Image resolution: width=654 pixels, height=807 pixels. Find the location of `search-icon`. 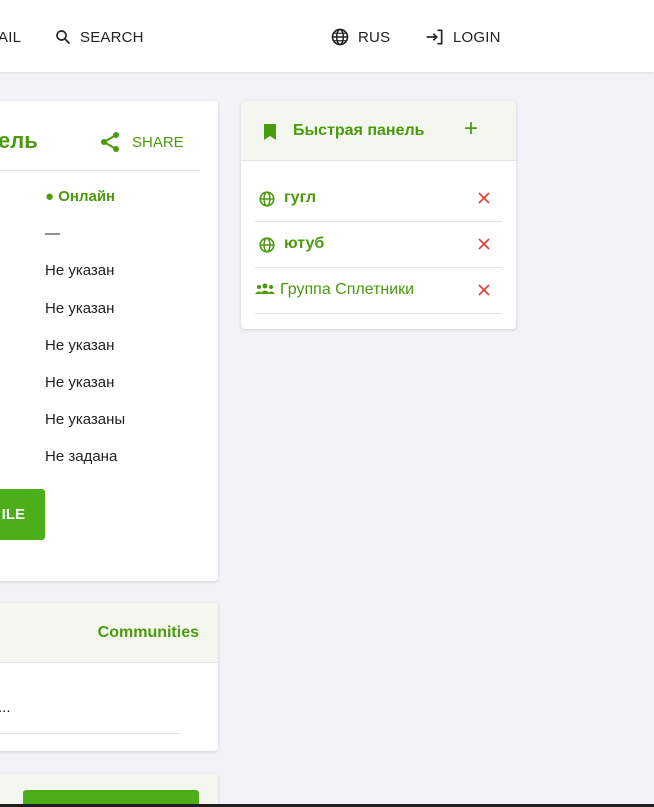

search-icon is located at coordinates (63, 37).